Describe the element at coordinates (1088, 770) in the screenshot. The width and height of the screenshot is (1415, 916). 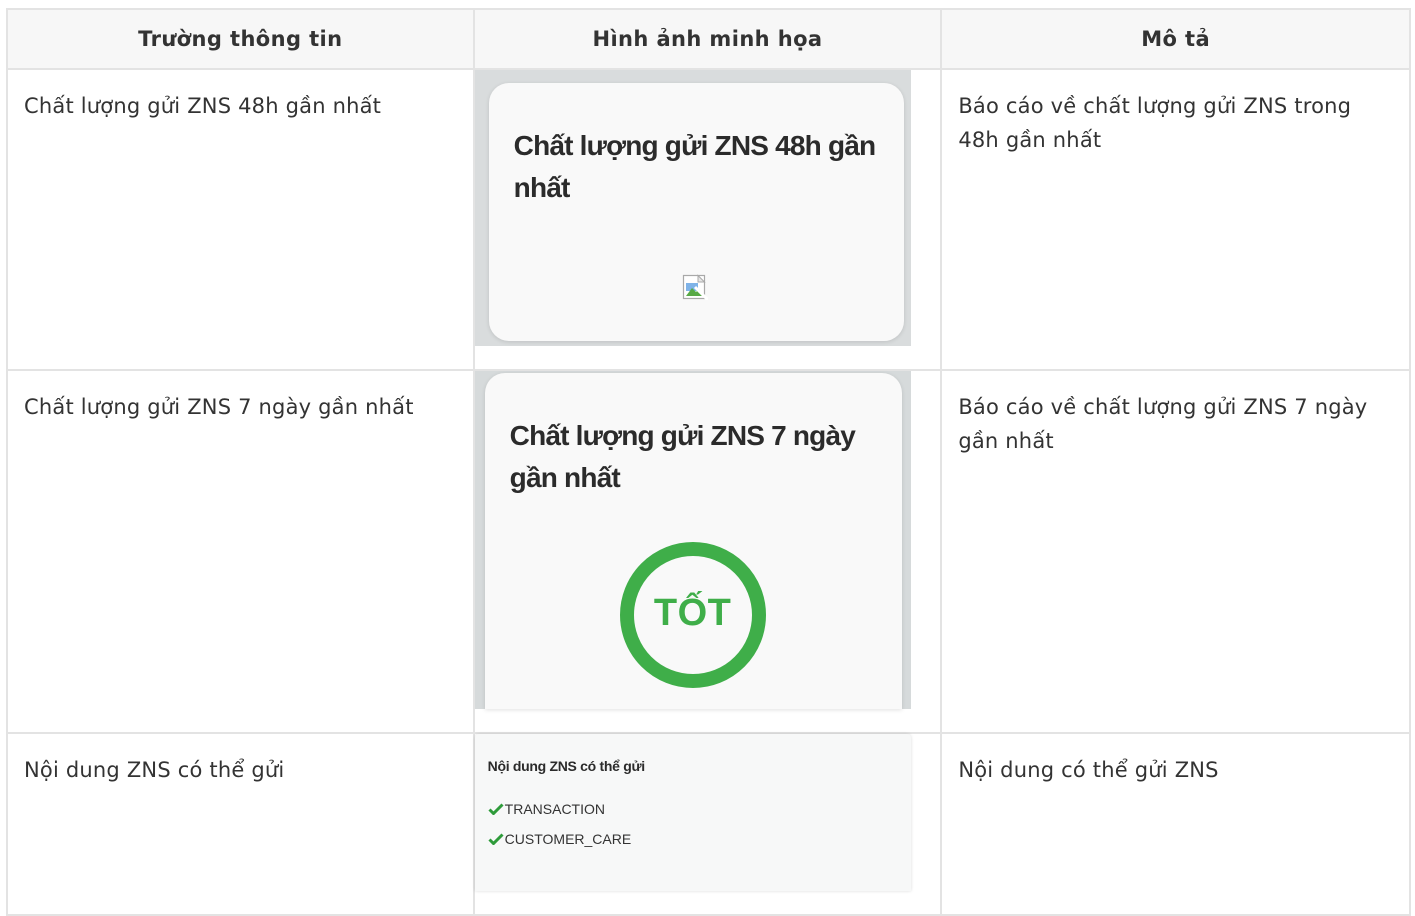
I see `description-text: Nội dung có thể gửi ZNS` at that location.